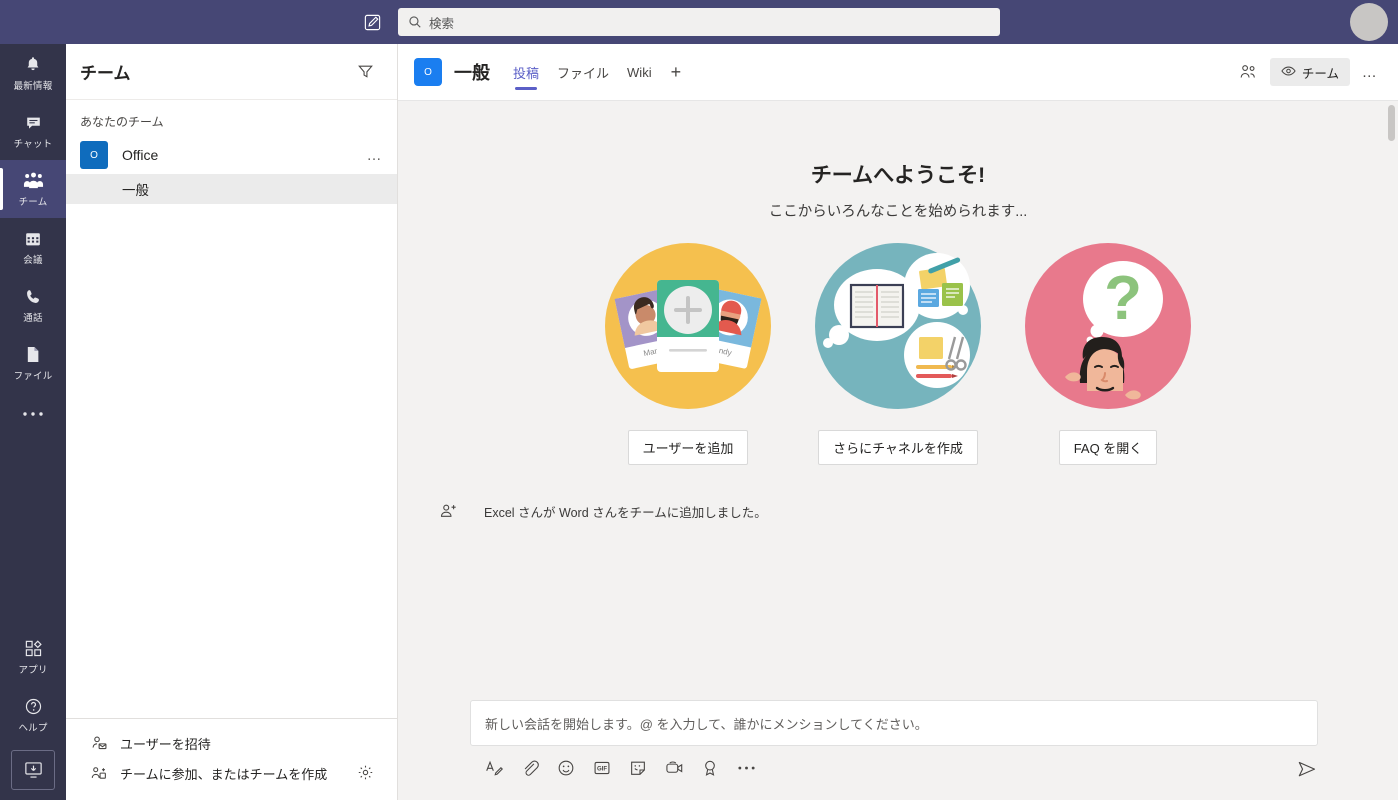 Image resolution: width=1398 pixels, height=800 pixels. What do you see at coordinates (898, 326) in the screenshot?
I see `create-channels-illustration` at bounding box center [898, 326].